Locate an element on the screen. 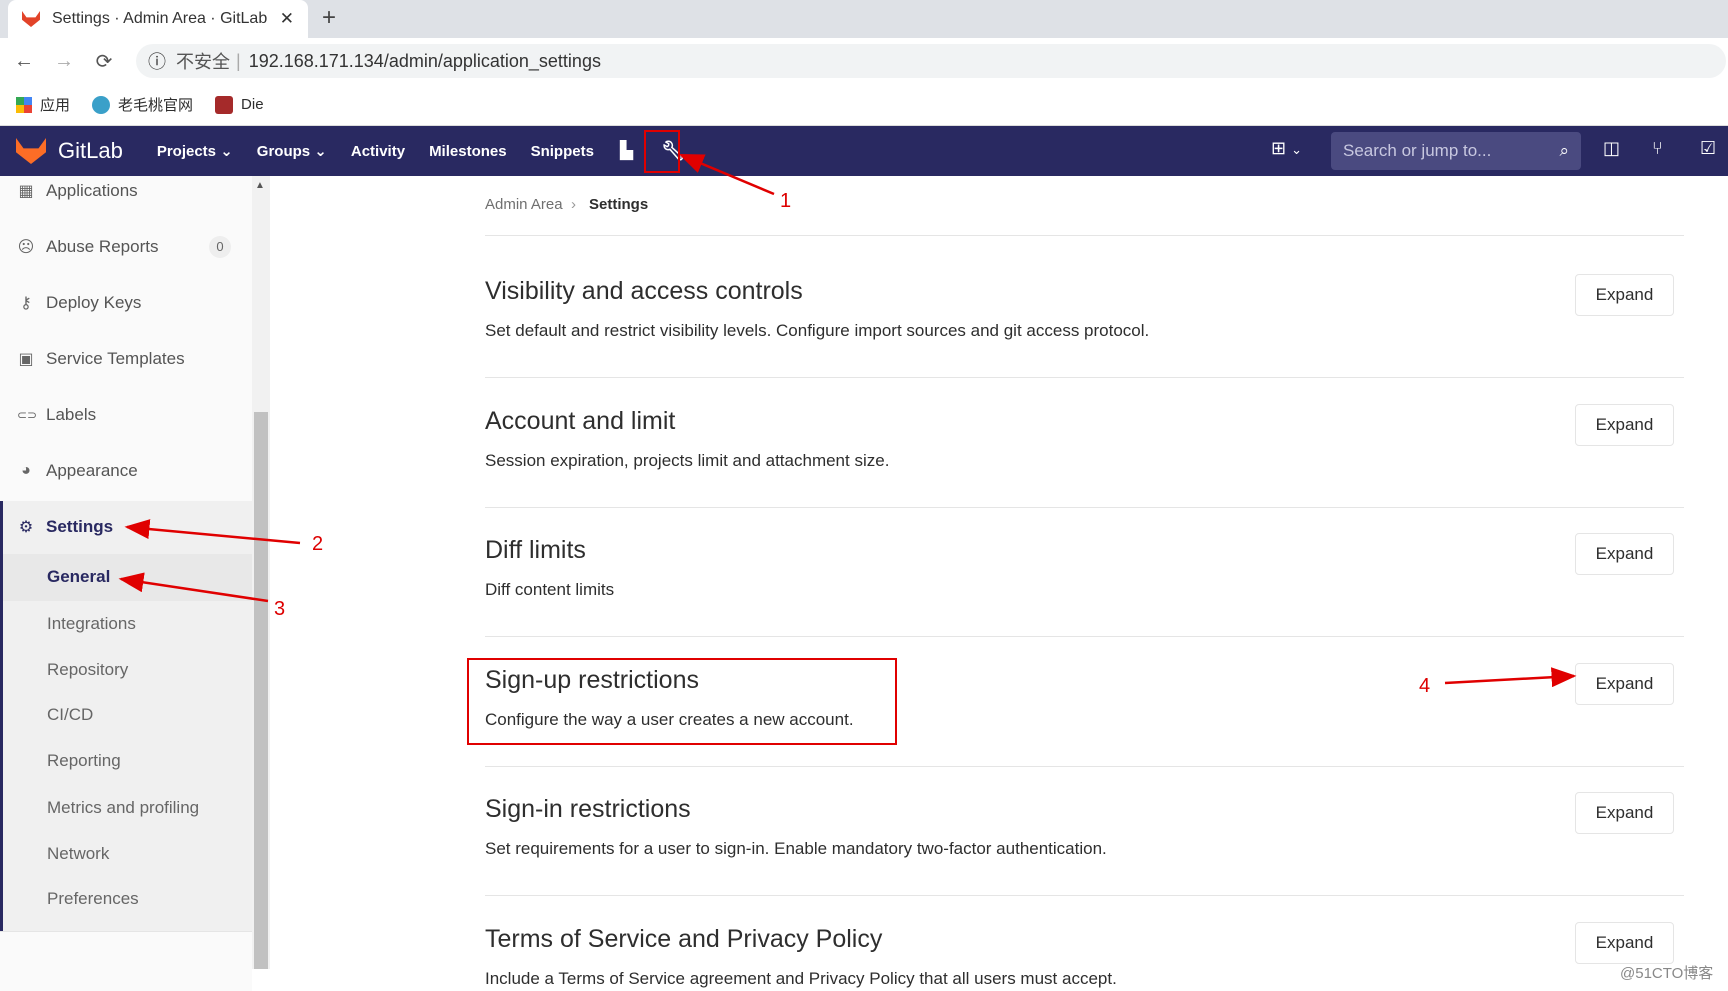 Image resolution: width=1728 pixels, height=991 pixels. issues-icon: ◫ is located at coordinates (1611, 148).